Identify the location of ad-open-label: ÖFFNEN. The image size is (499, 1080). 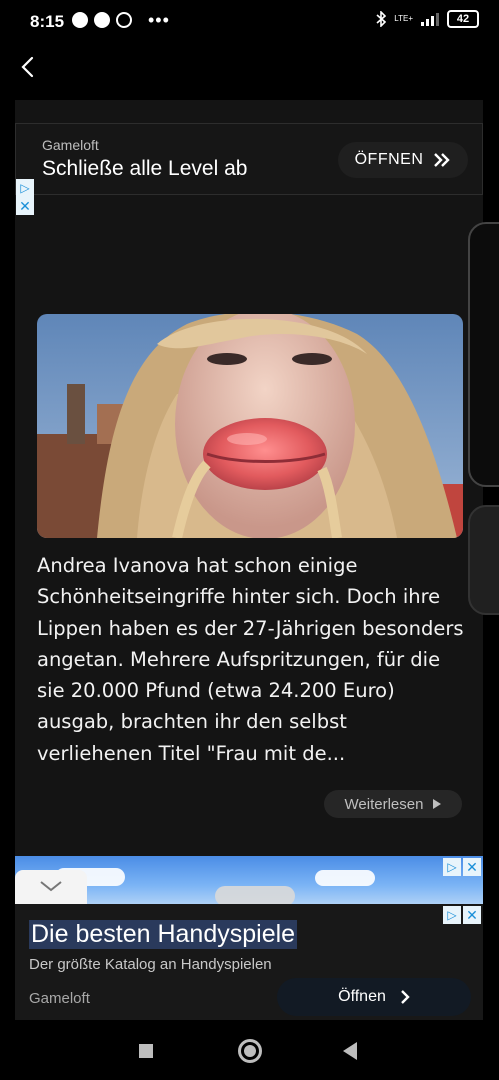
(389, 159).